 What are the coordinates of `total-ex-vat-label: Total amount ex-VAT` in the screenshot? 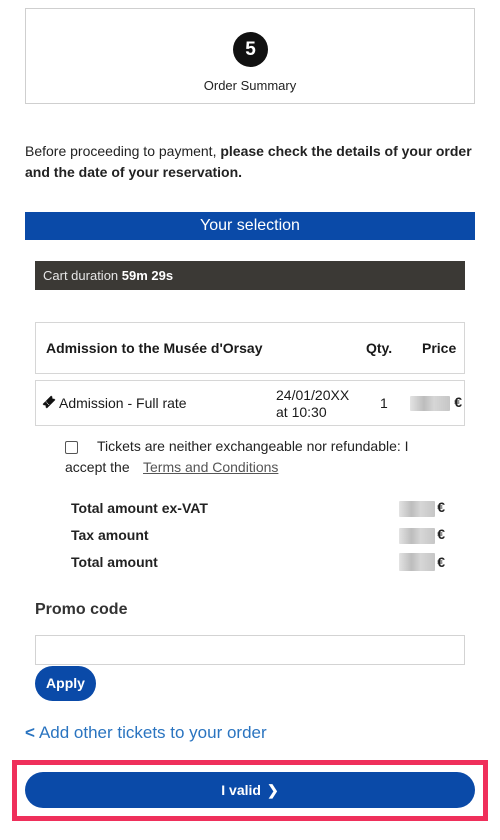 It's located at (139, 508).